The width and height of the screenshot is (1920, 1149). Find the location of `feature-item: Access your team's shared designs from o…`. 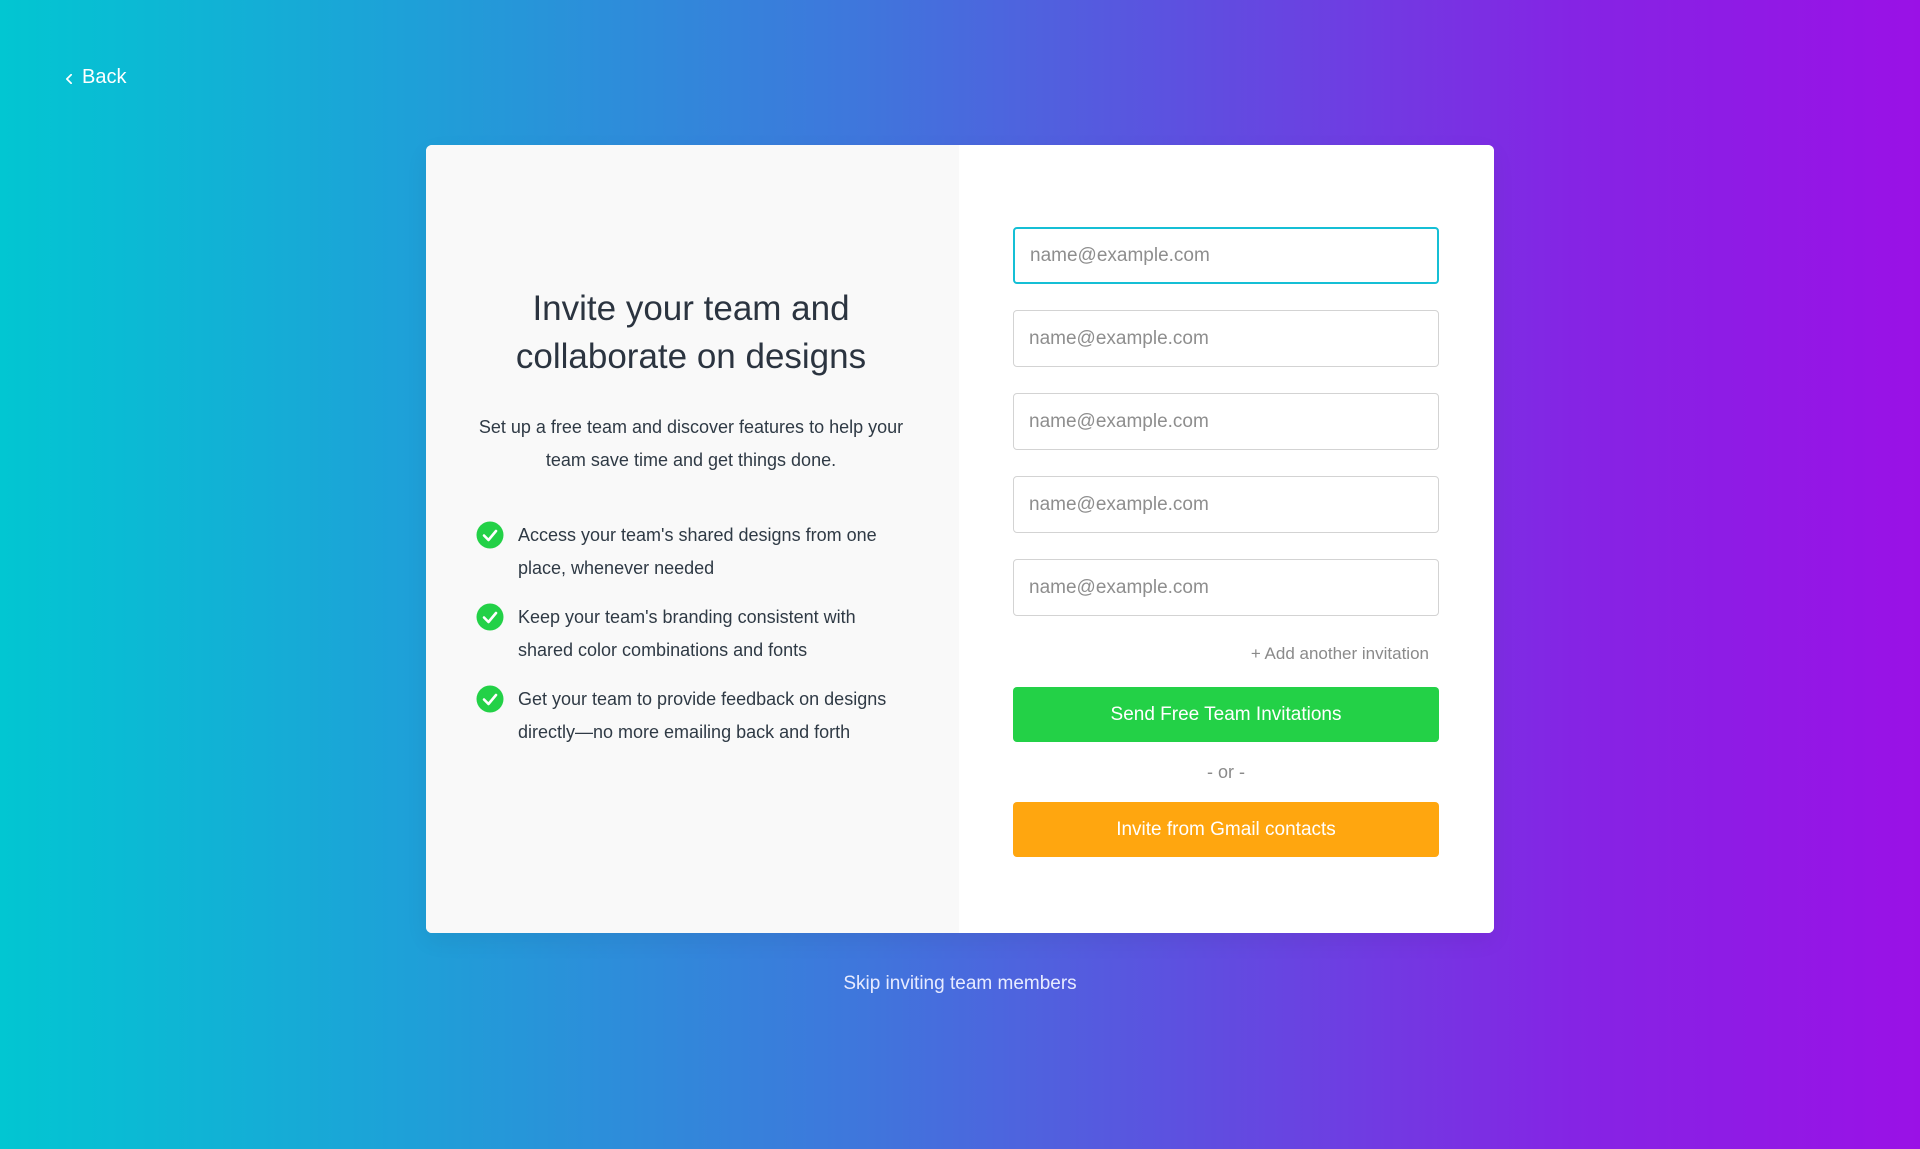

feature-item: Access your team's shared designs from o… is located at coordinates (691, 552).